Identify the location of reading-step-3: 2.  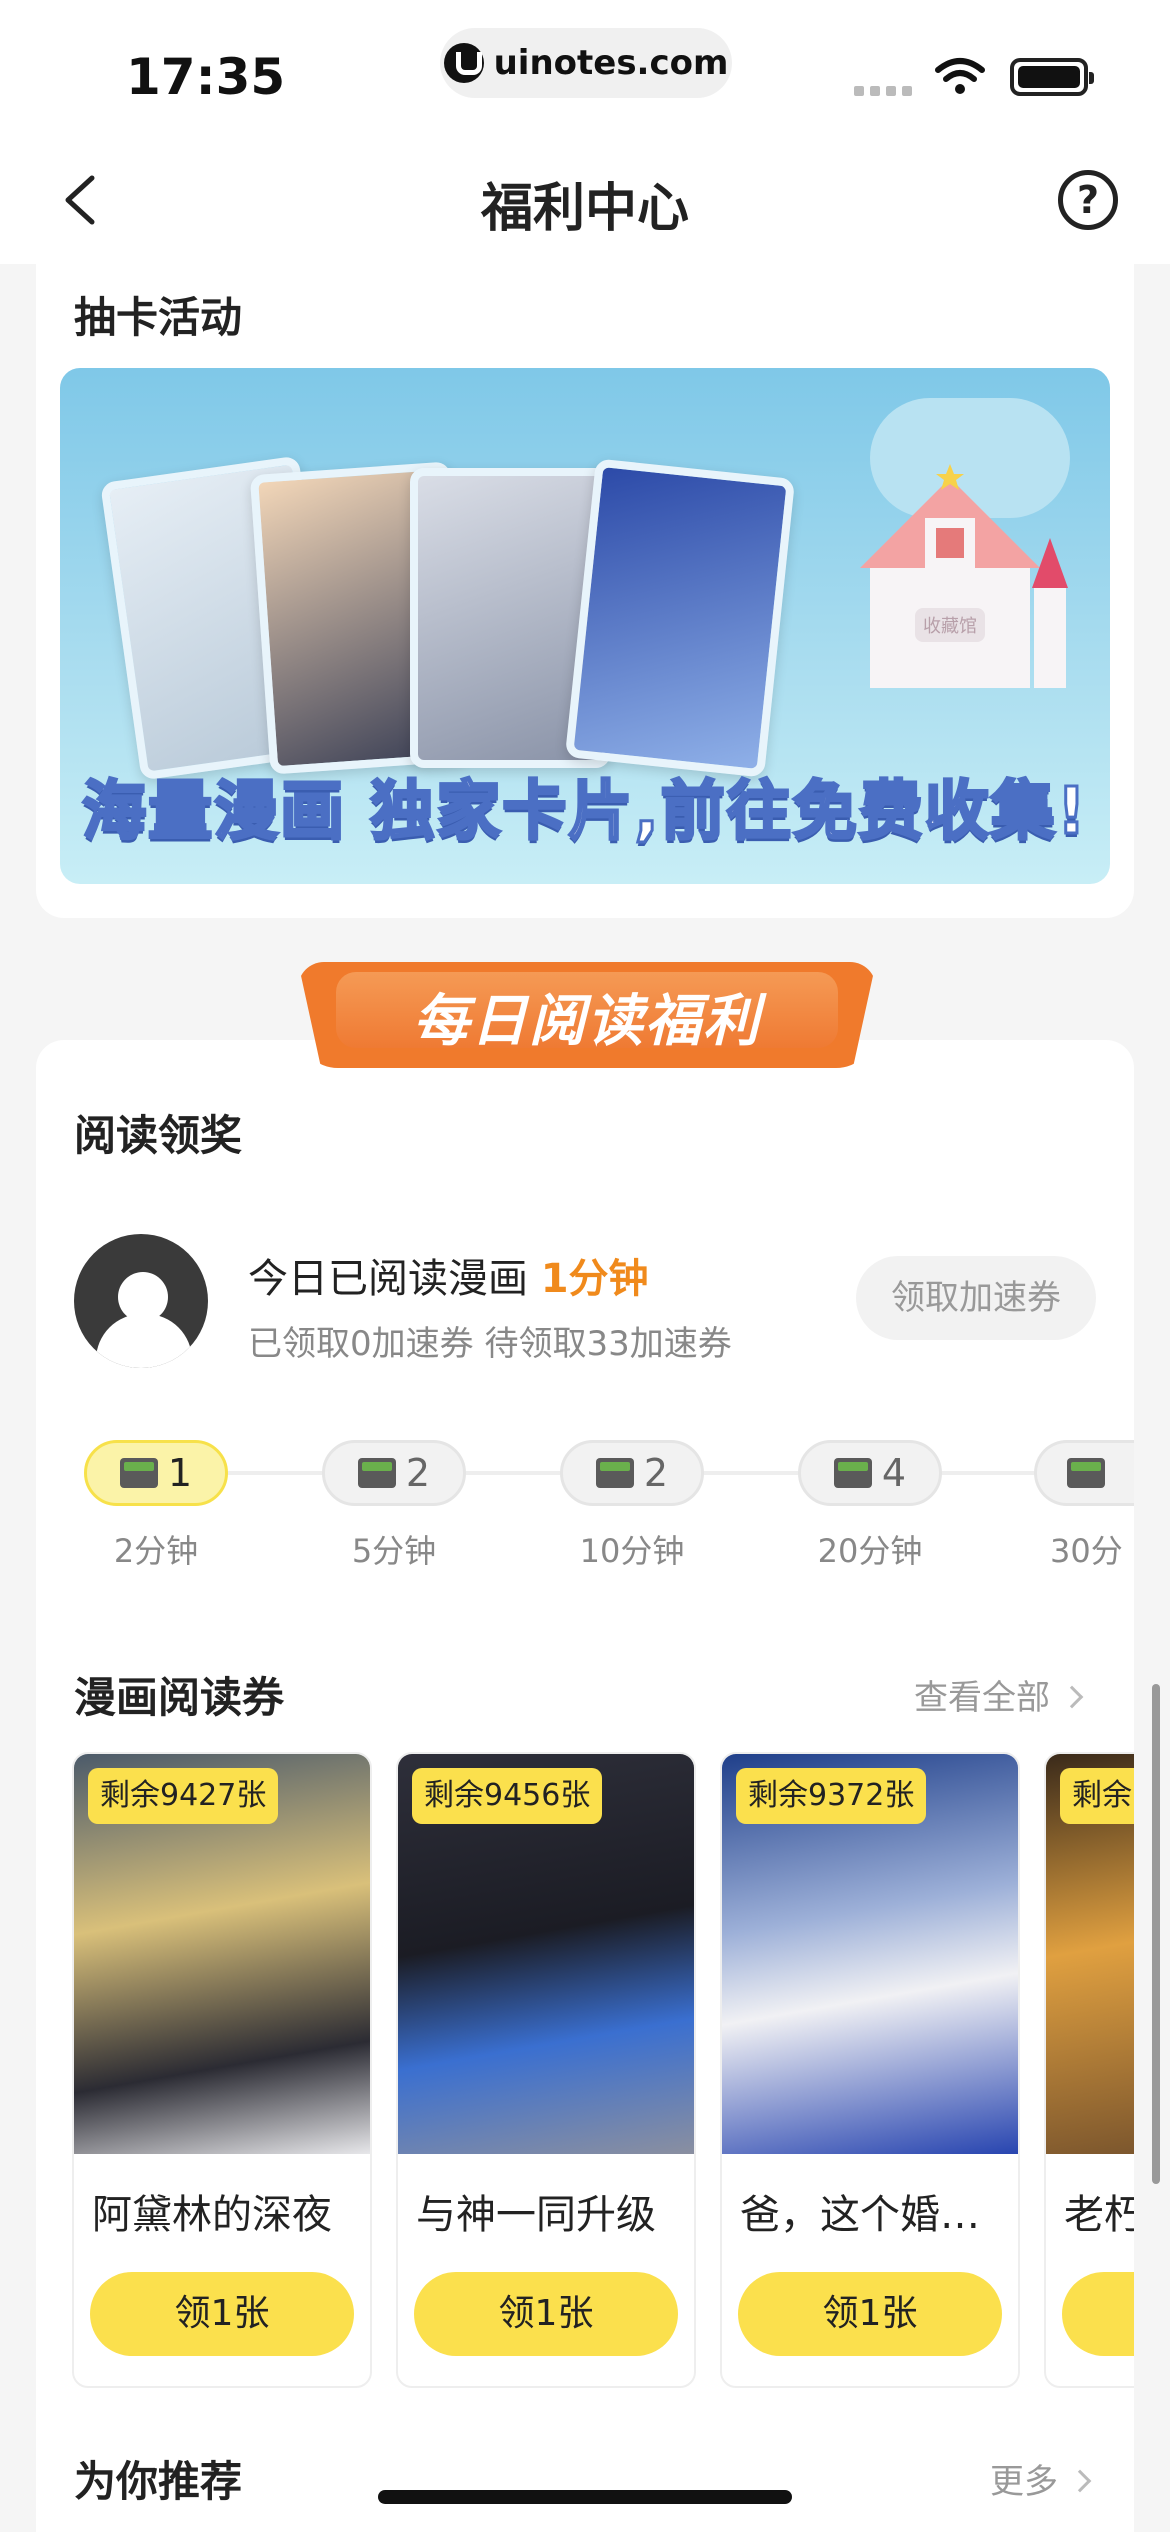
(632, 1473).